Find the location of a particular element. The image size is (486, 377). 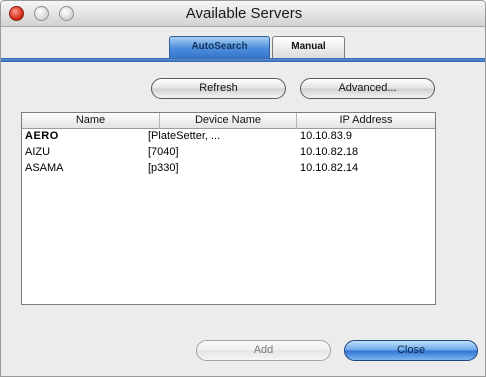

close-button: Close is located at coordinates (411, 350).